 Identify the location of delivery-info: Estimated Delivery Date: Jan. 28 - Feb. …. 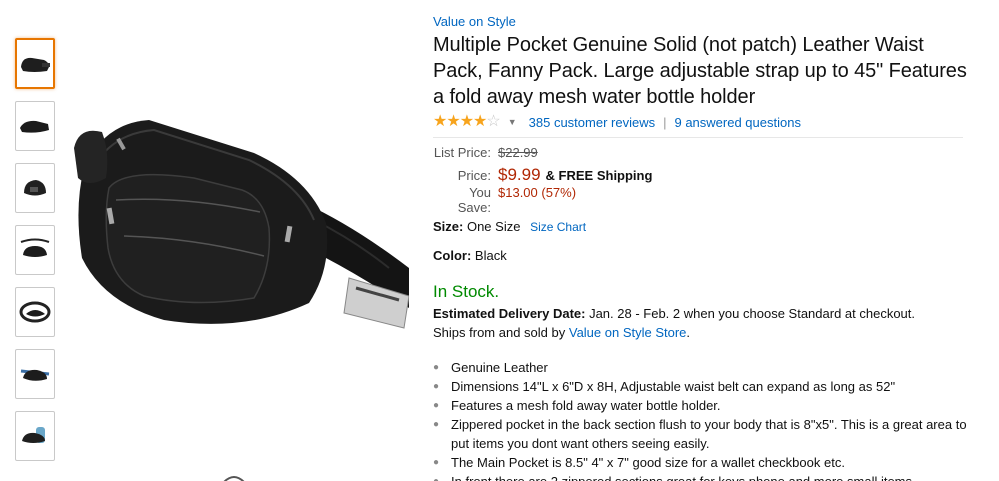
(700, 323).